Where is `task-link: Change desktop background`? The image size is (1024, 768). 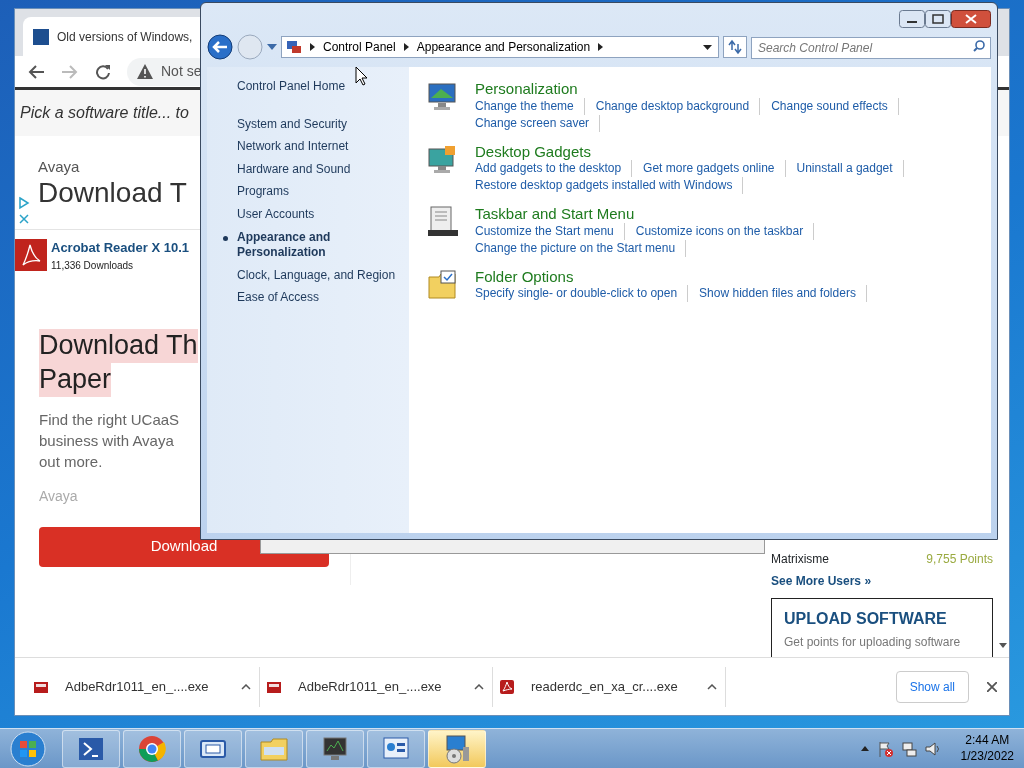 task-link: Change desktop background is located at coordinates (678, 106).